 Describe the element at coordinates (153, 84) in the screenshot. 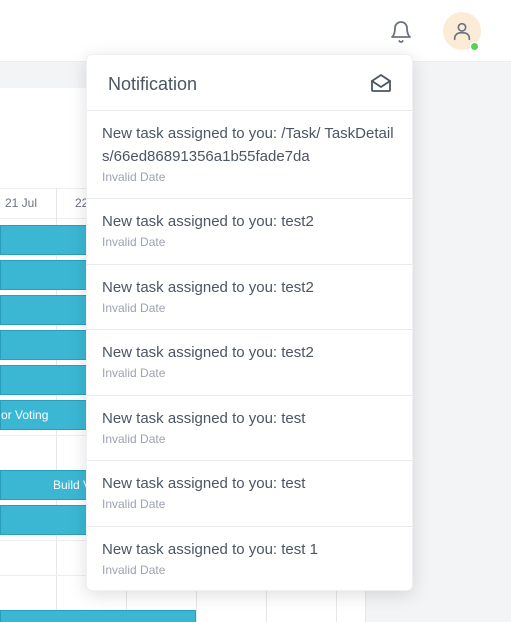

I see `notification-title: Notification` at that location.